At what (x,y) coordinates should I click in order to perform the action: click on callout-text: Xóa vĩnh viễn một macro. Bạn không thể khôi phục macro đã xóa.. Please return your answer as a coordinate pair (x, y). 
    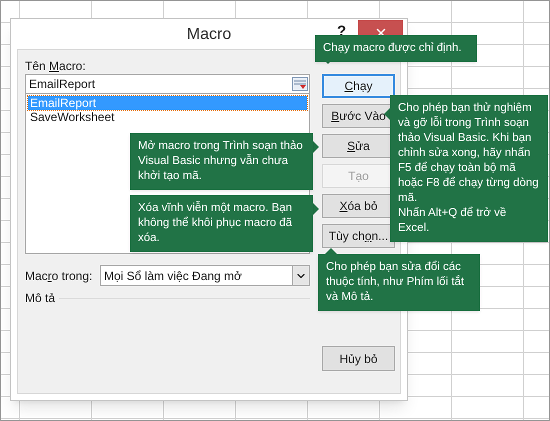
    Looking at the image, I should click on (216, 223).